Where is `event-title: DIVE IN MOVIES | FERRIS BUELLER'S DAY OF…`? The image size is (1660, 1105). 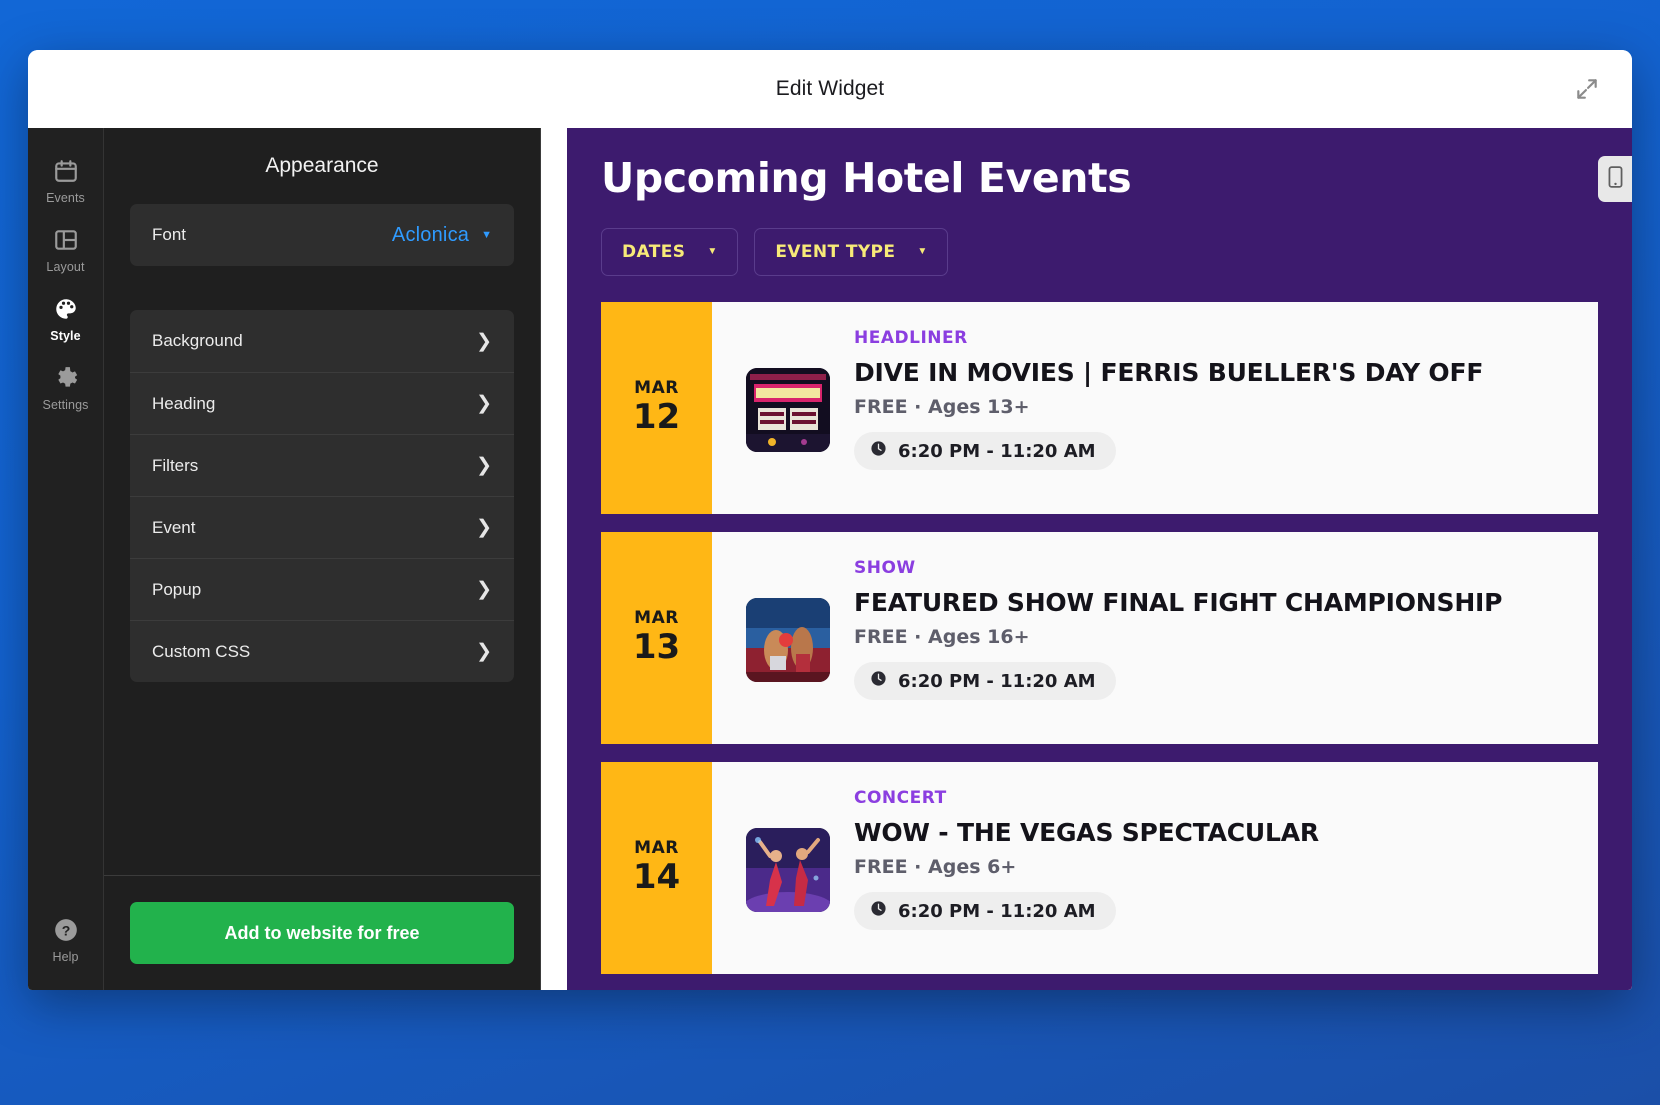 event-title: DIVE IN MOVIES | FERRIS BUELLER'S DAY OF… is located at coordinates (1169, 372).